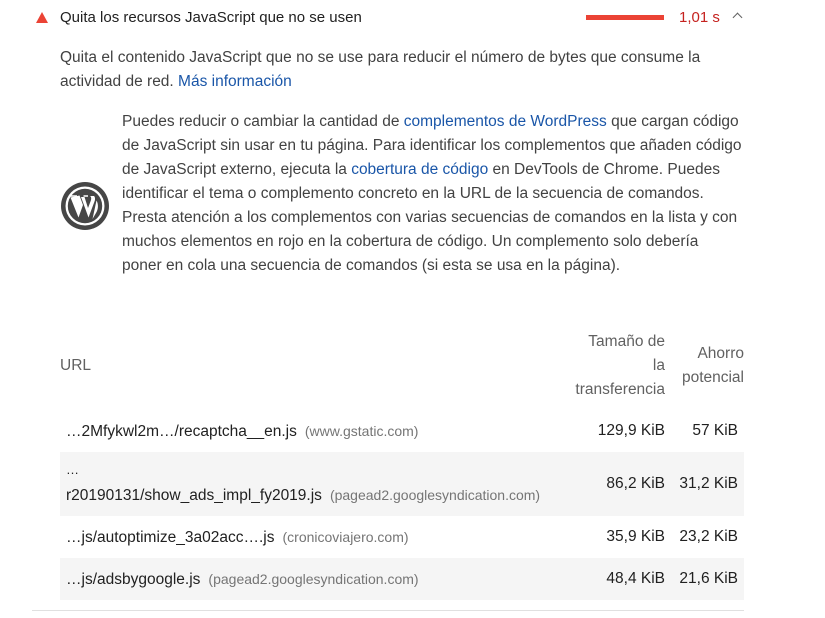  Describe the element at coordinates (388, 610) in the screenshot. I see `section-divider` at that location.